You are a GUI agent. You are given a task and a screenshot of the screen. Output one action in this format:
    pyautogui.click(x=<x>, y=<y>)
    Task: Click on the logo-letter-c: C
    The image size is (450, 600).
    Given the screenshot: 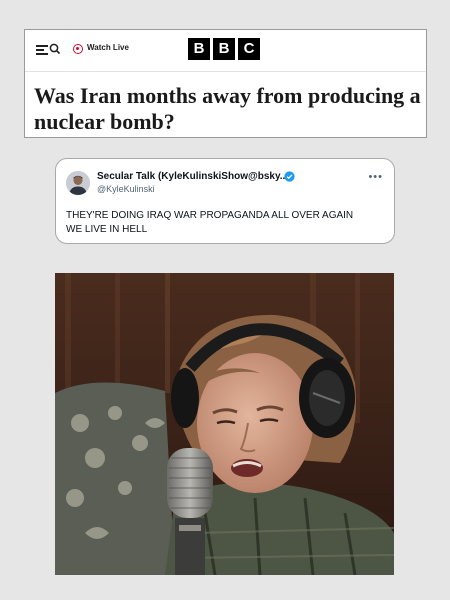 What is the action you would take?
    pyautogui.click(x=249, y=49)
    